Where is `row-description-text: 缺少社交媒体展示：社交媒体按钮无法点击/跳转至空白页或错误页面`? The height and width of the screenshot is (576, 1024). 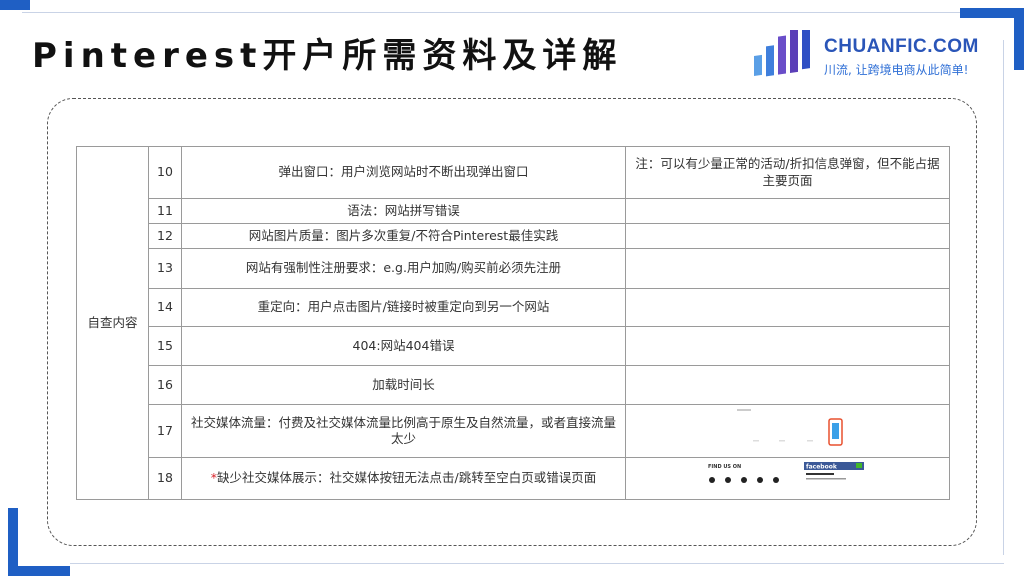
row-description-text: 缺少社交媒体展示：社交媒体按钮无法点击/跳转至空白页或错误页面 is located at coordinates (407, 478).